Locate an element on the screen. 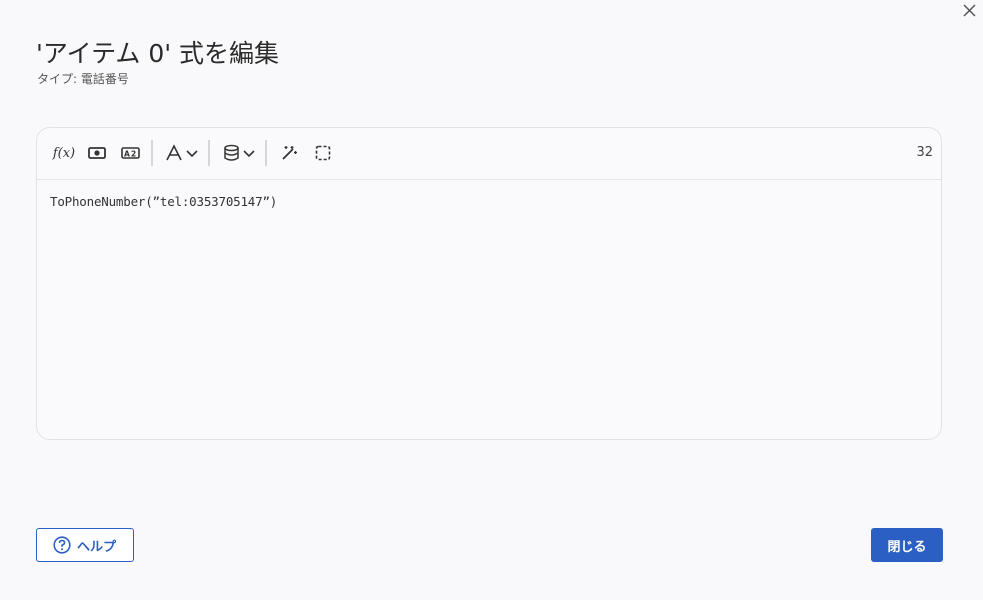 The height and width of the screenshot is (600, 983). help-icon is located at coordinates (62, 545).